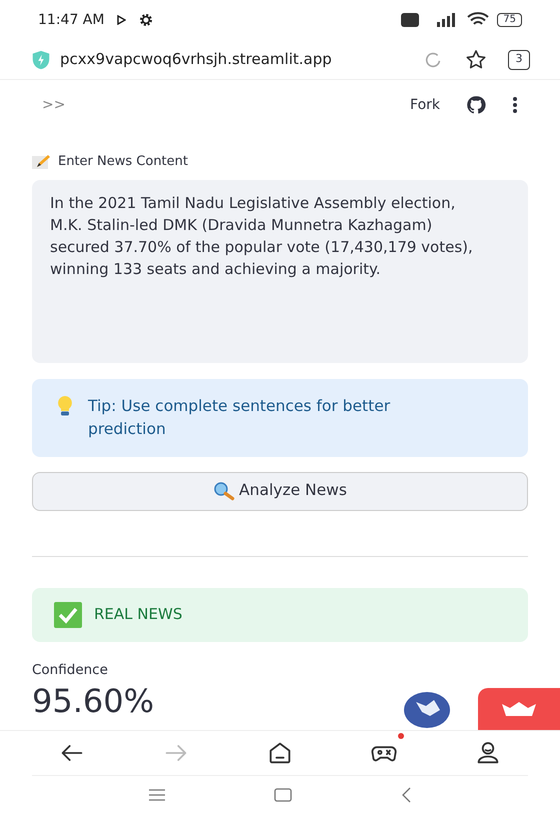  What do you see at coordinates (515, 105) in the screenshot?
I see `more-icon` at bounding box center [515, 105].